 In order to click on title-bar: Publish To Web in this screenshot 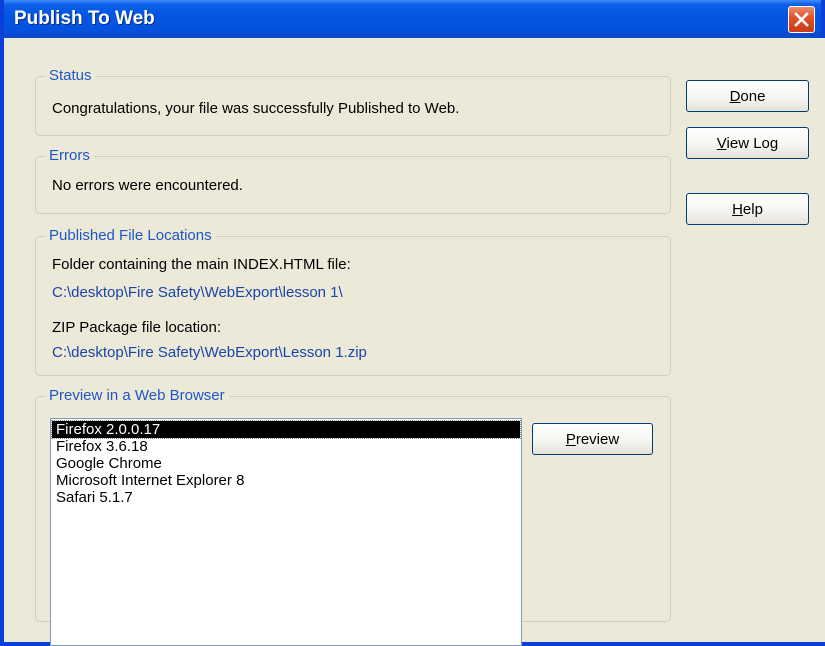, I will do `click(412, 19)`.